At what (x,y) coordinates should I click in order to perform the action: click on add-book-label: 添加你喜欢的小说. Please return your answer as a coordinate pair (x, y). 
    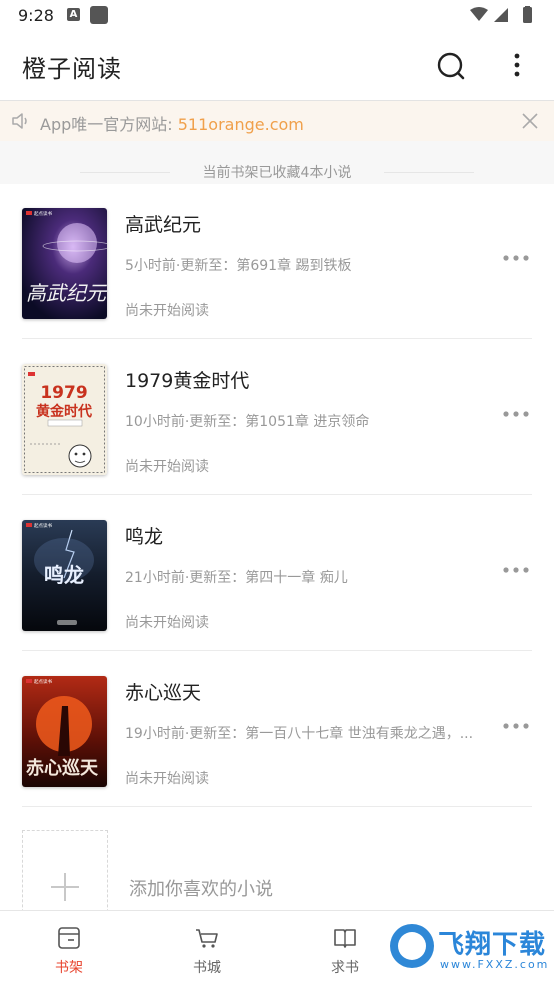
    Looking at the image, I should click on (201, 889).